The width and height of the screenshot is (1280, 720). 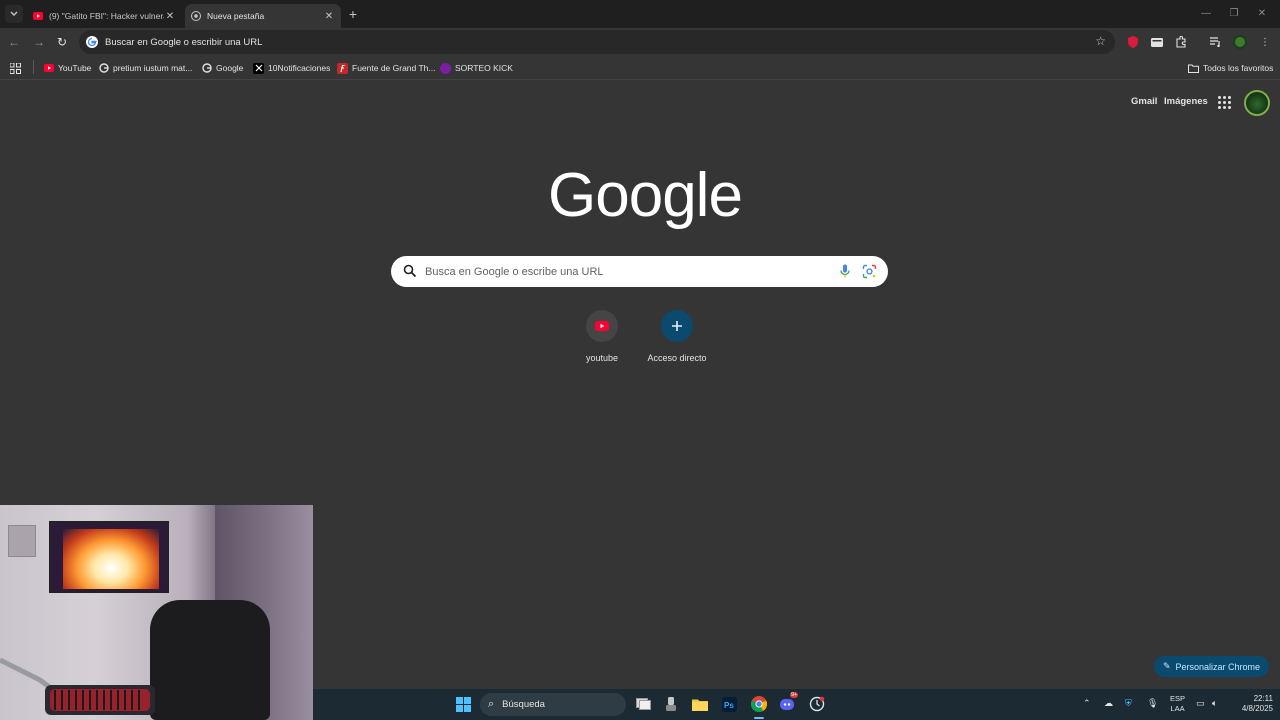 I want to click on bookmark-sorteo-kick: SORTEO KICK, so click(x=476, y=68).